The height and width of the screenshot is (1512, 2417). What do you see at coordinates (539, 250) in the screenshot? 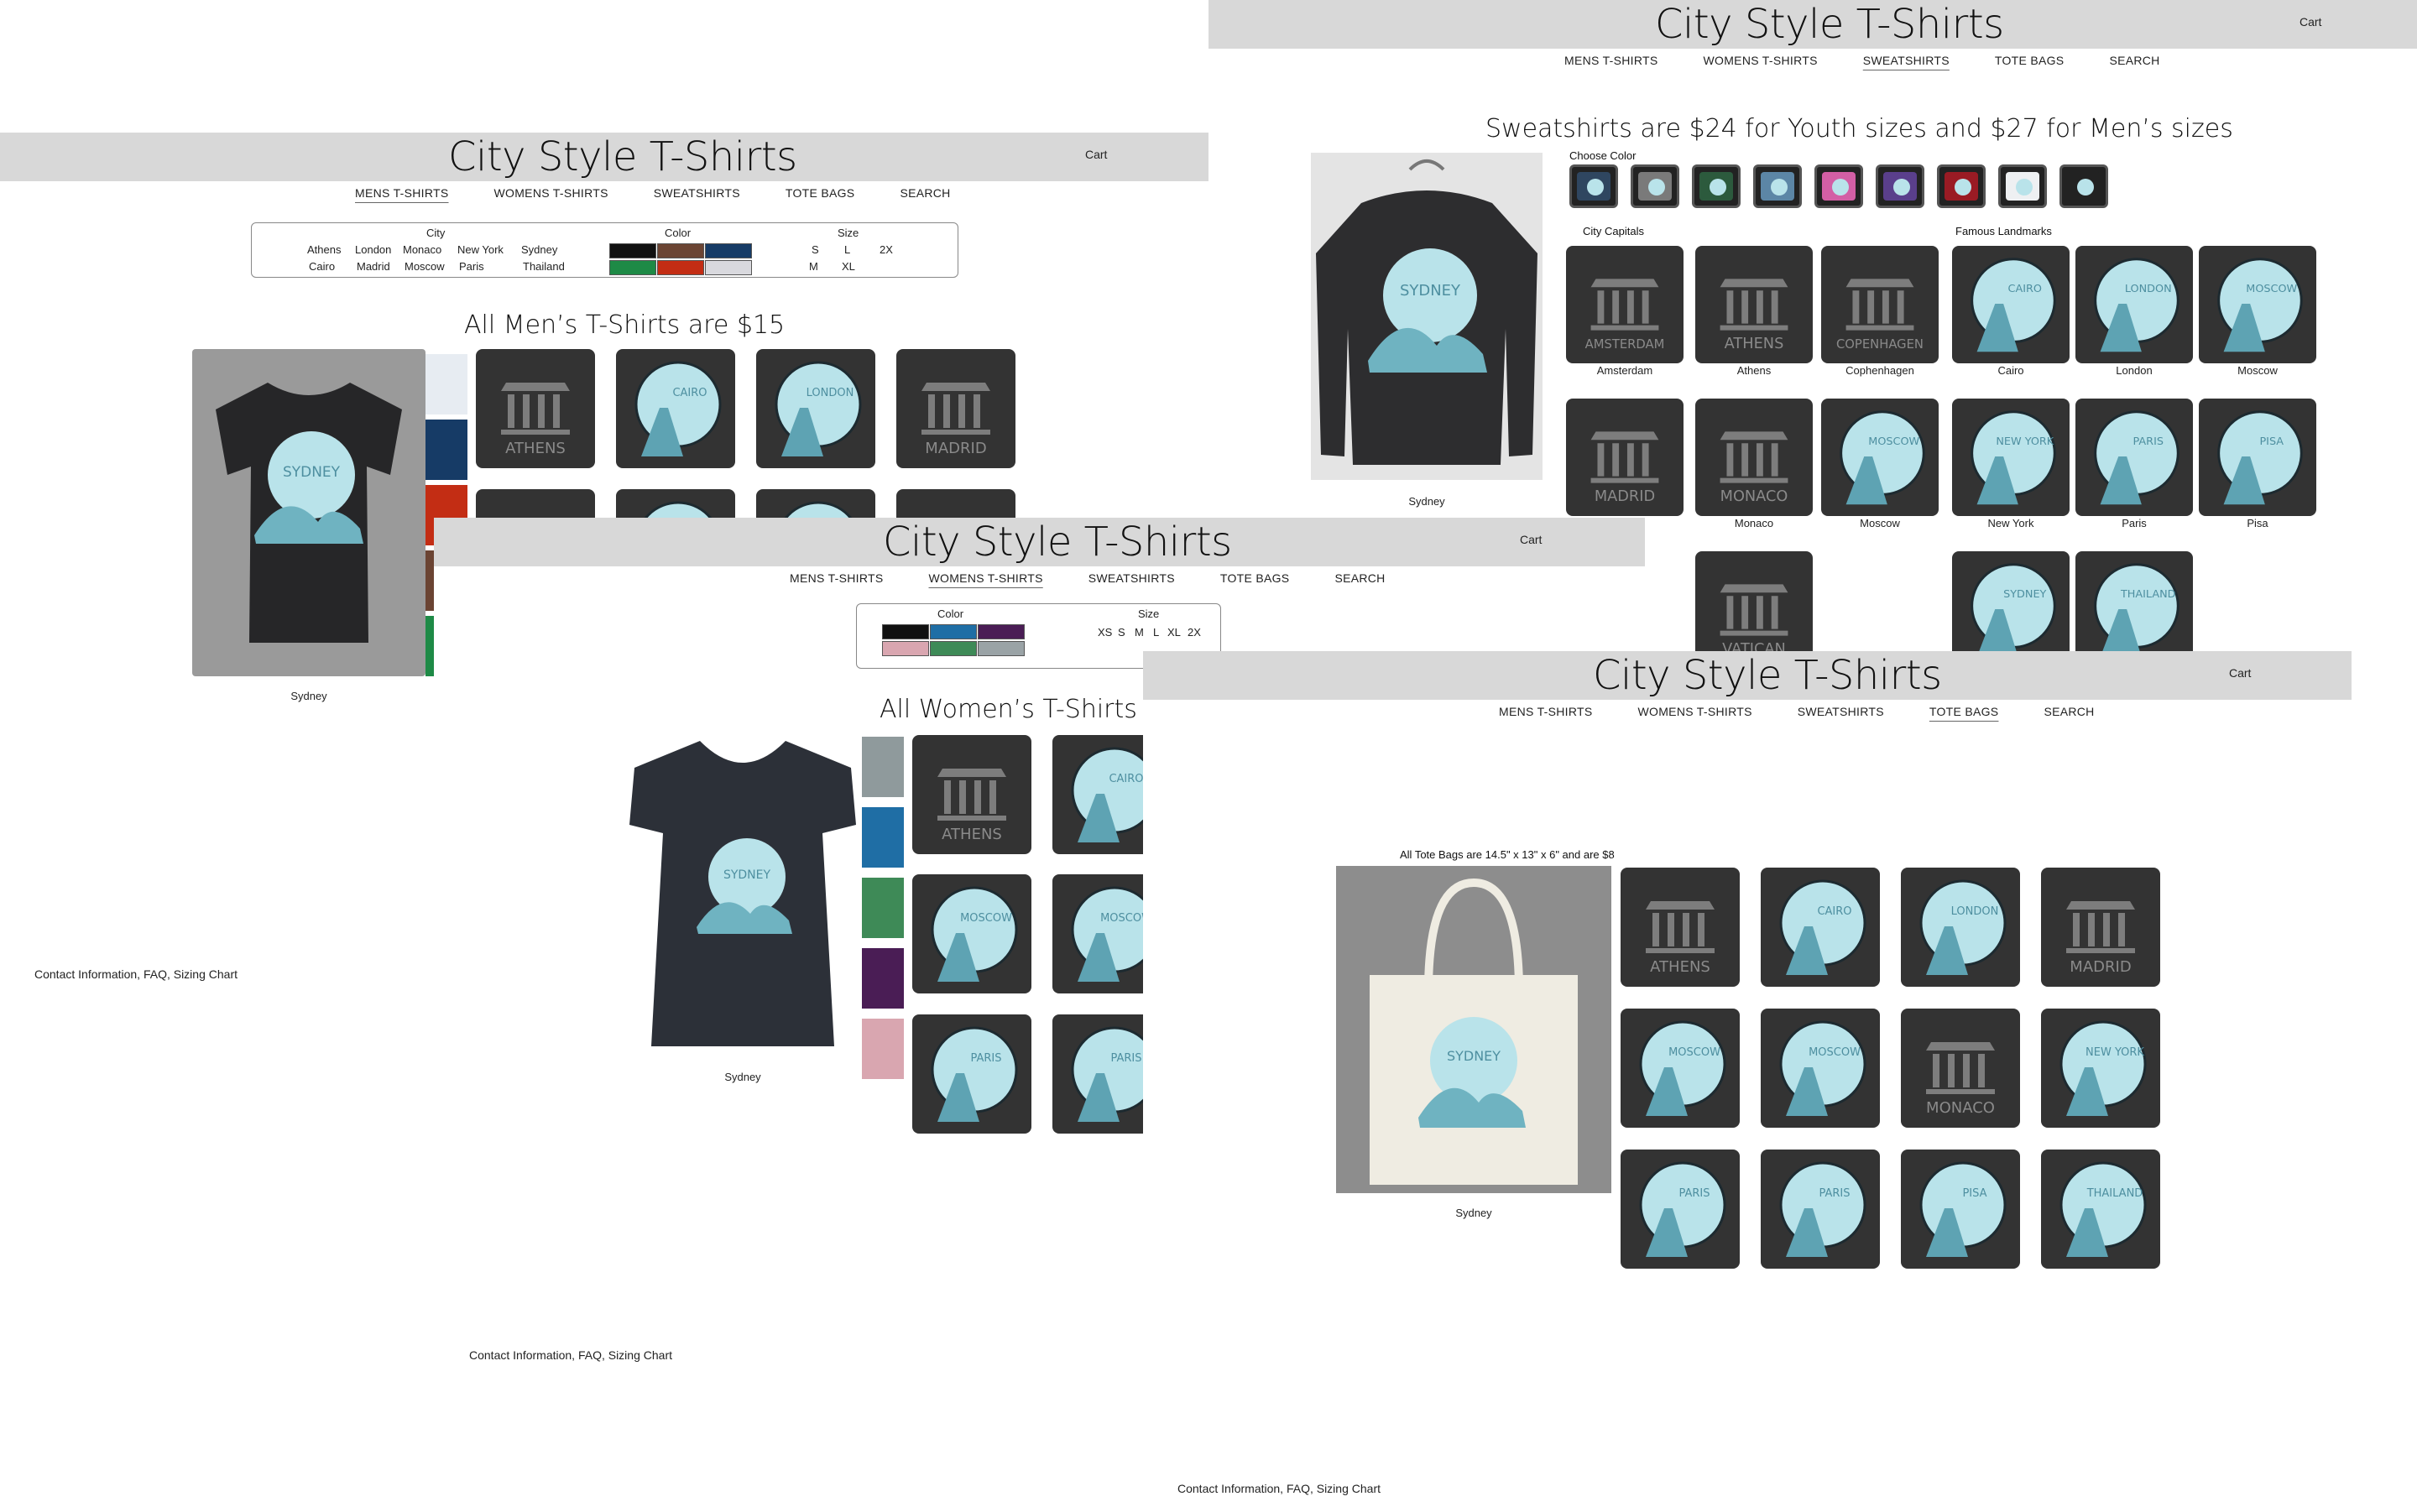
I see `city-option-sydney: Sydney` at bounding box center [539, 250].